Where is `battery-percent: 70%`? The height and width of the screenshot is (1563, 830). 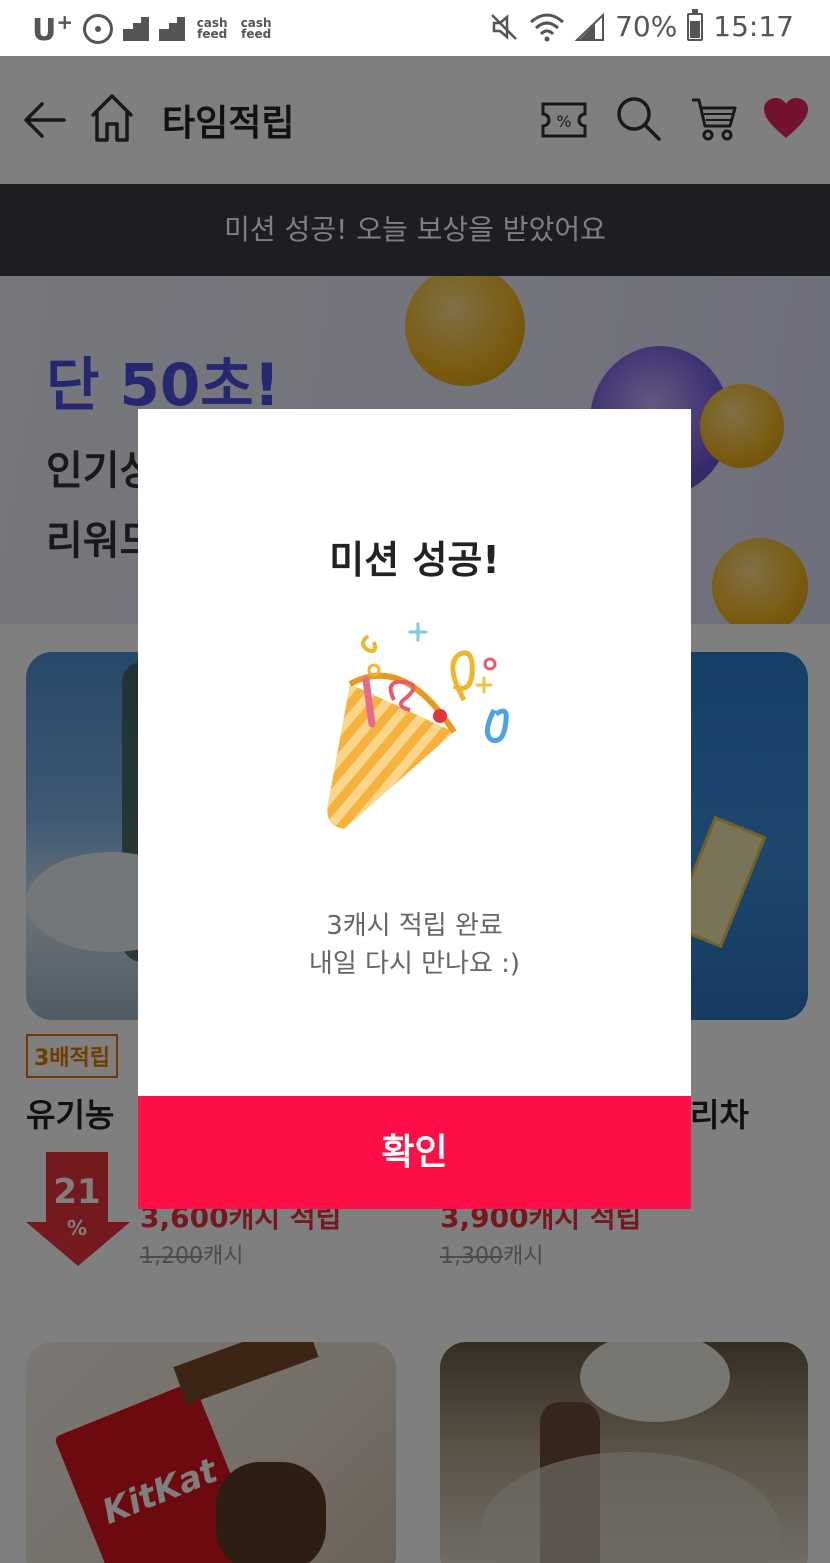
battery-percent: 70% is located at coordinates (646, 26).